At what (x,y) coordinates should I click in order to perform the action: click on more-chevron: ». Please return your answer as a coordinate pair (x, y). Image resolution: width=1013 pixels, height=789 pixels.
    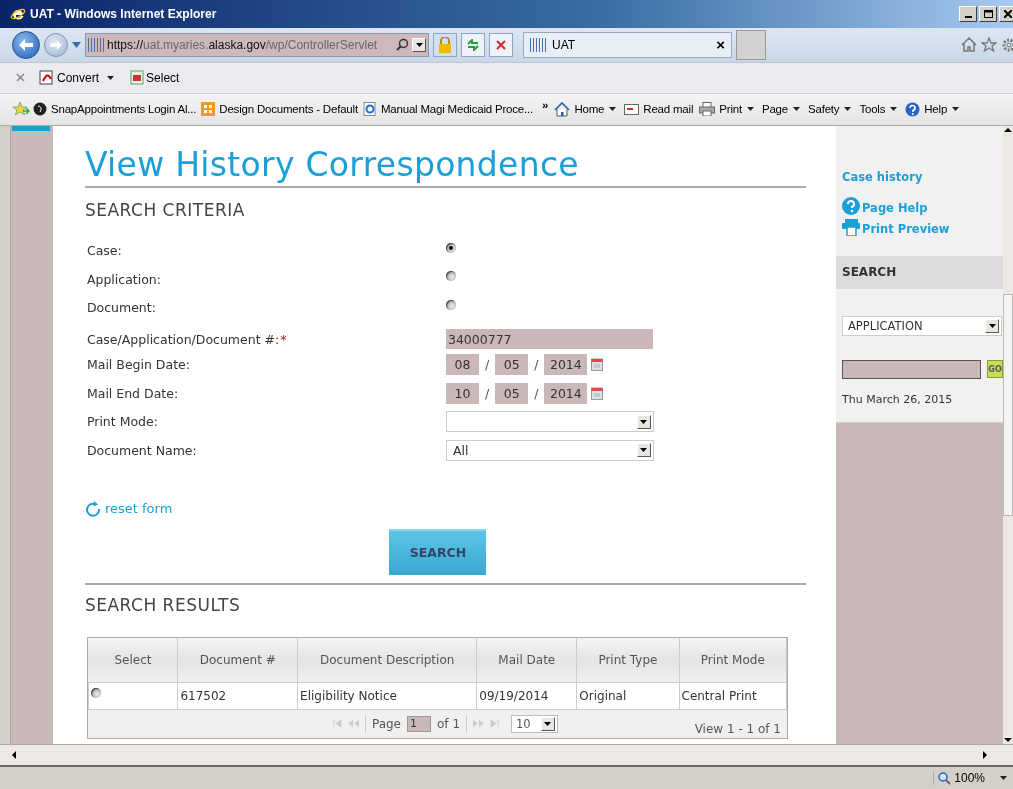
    Looking at the image, I should click on (545, 105).